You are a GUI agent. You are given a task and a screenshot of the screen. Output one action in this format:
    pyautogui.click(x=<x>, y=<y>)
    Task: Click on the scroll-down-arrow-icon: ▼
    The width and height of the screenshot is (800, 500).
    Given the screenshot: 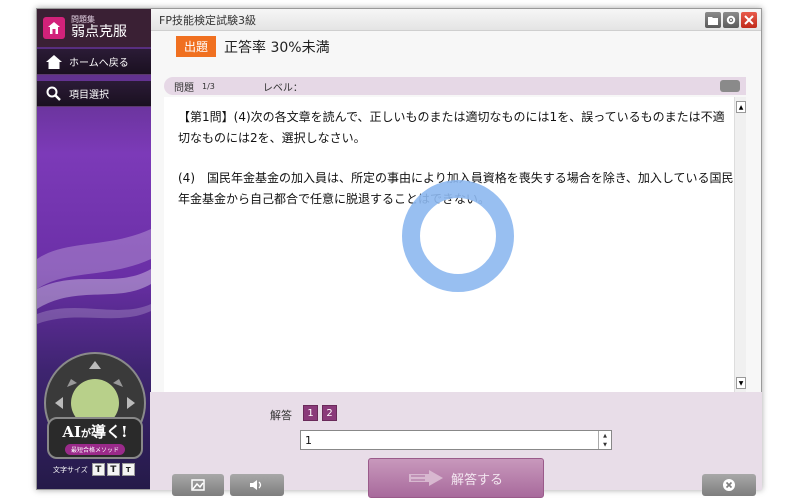 What is the action you would take?
    pyautogui.click(x=741, y=383)
    